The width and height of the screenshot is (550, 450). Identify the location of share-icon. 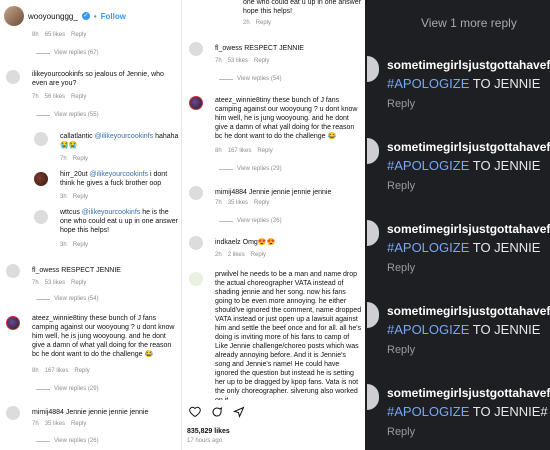
(239, 412).